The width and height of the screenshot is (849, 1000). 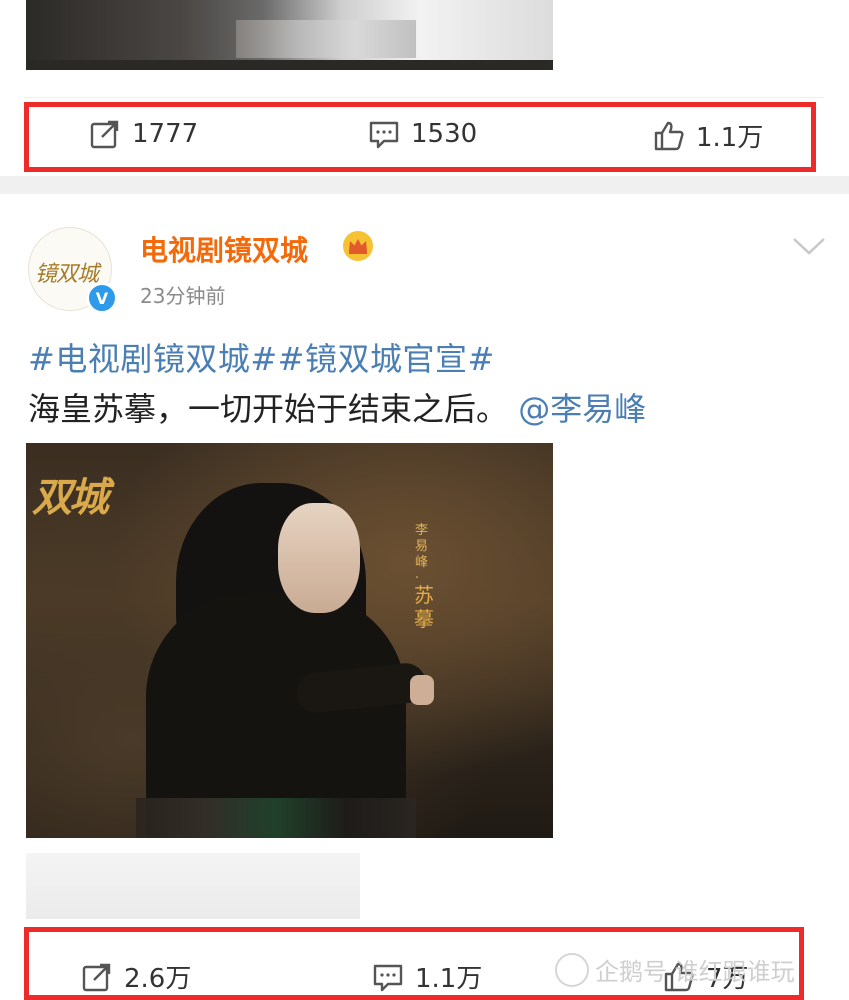 What do you see at coordinates (319, 558) in the screenshot?
I see `figure-face` at bounding box center [319, 558].